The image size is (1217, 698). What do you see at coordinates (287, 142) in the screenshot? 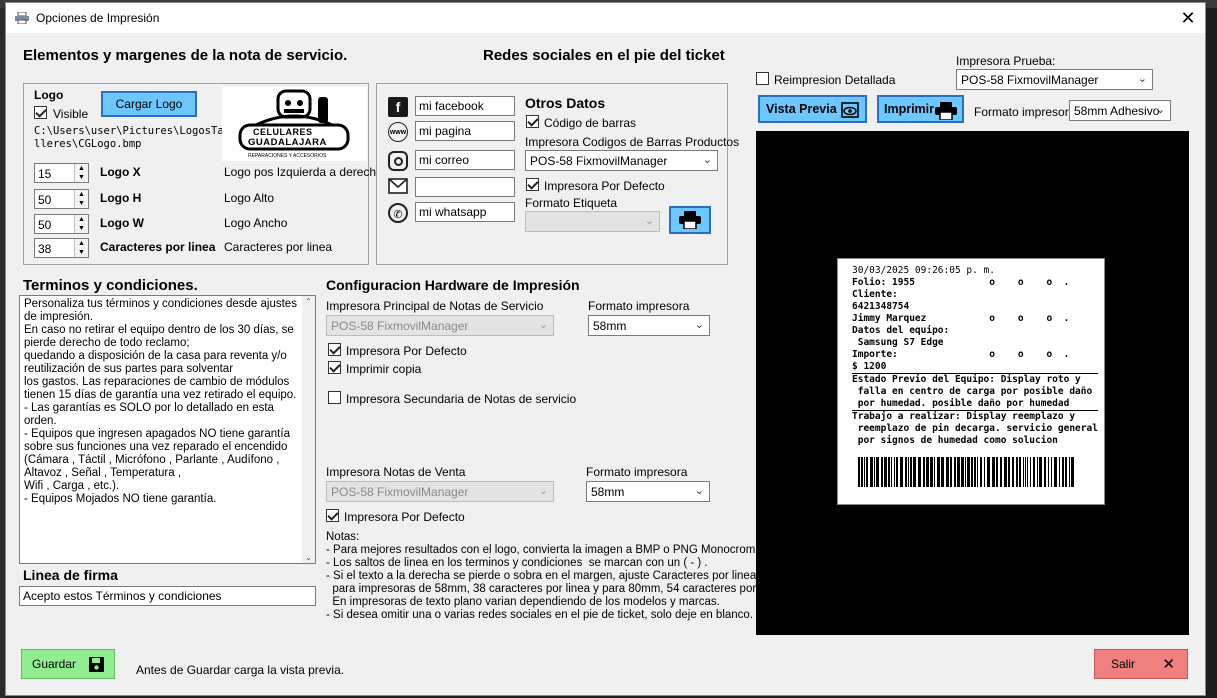
I see `logo-text-line2: GUADALAJARA` at bounding box center [287, 142].